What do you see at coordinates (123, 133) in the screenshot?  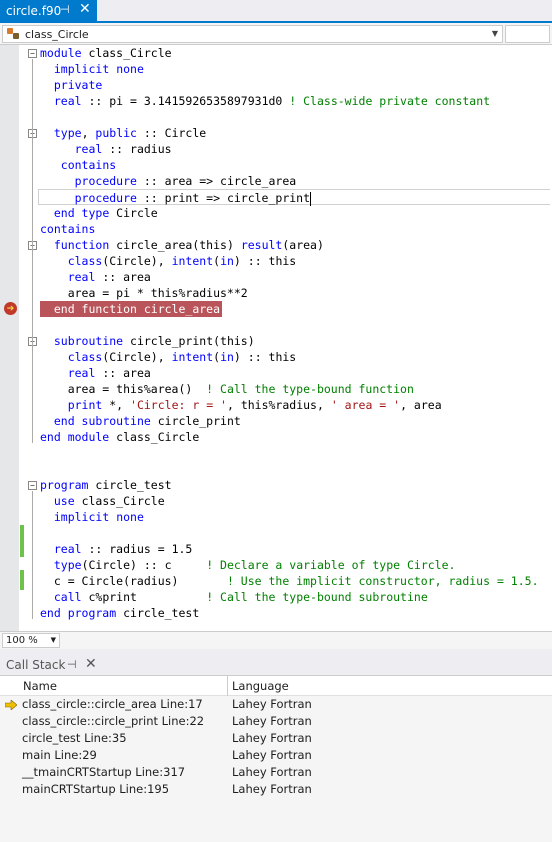 I see `code-line: type, public :: Circle` at bounding box center [123, 133].